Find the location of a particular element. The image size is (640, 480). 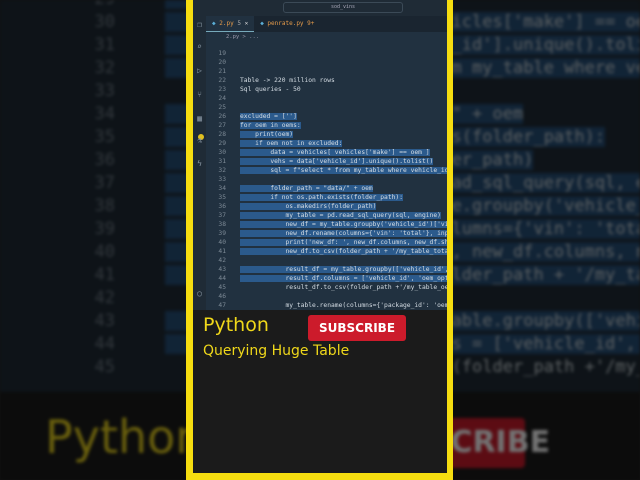

run-debug-icon: ▷ is located at coordinates (199, 70).